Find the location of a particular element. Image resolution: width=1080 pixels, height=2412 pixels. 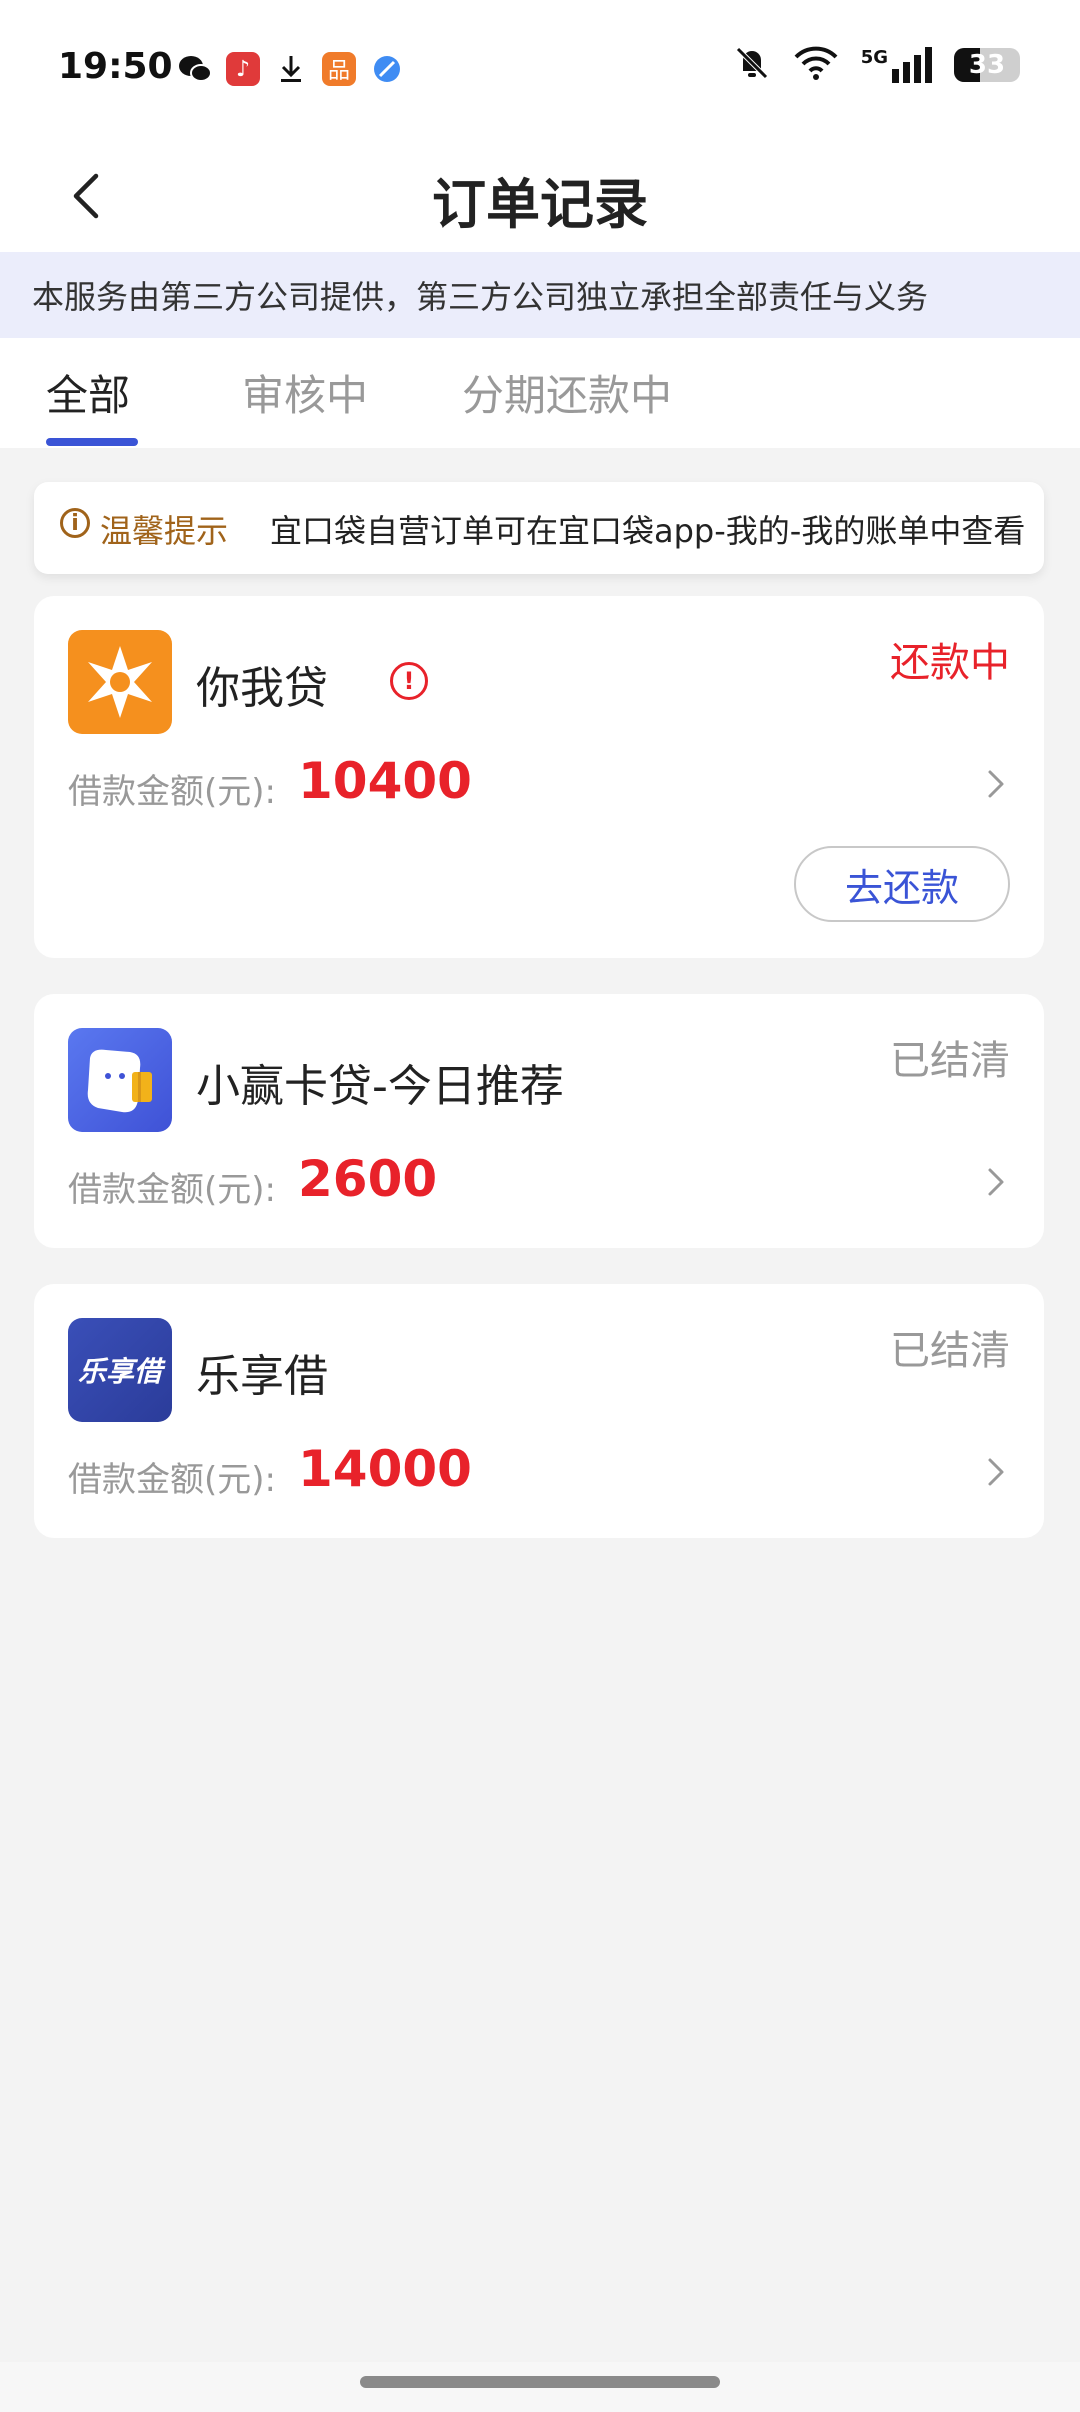

notice-label: 温馨提示 is located at coordinates (164, 531).